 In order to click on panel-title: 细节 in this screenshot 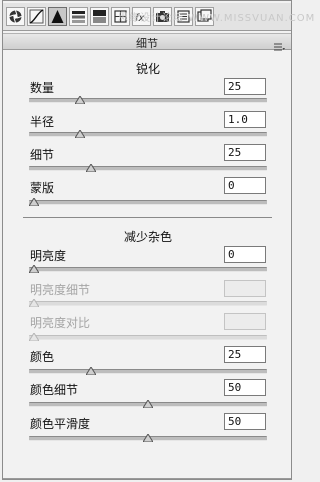, I will do `click(147, 43)`.